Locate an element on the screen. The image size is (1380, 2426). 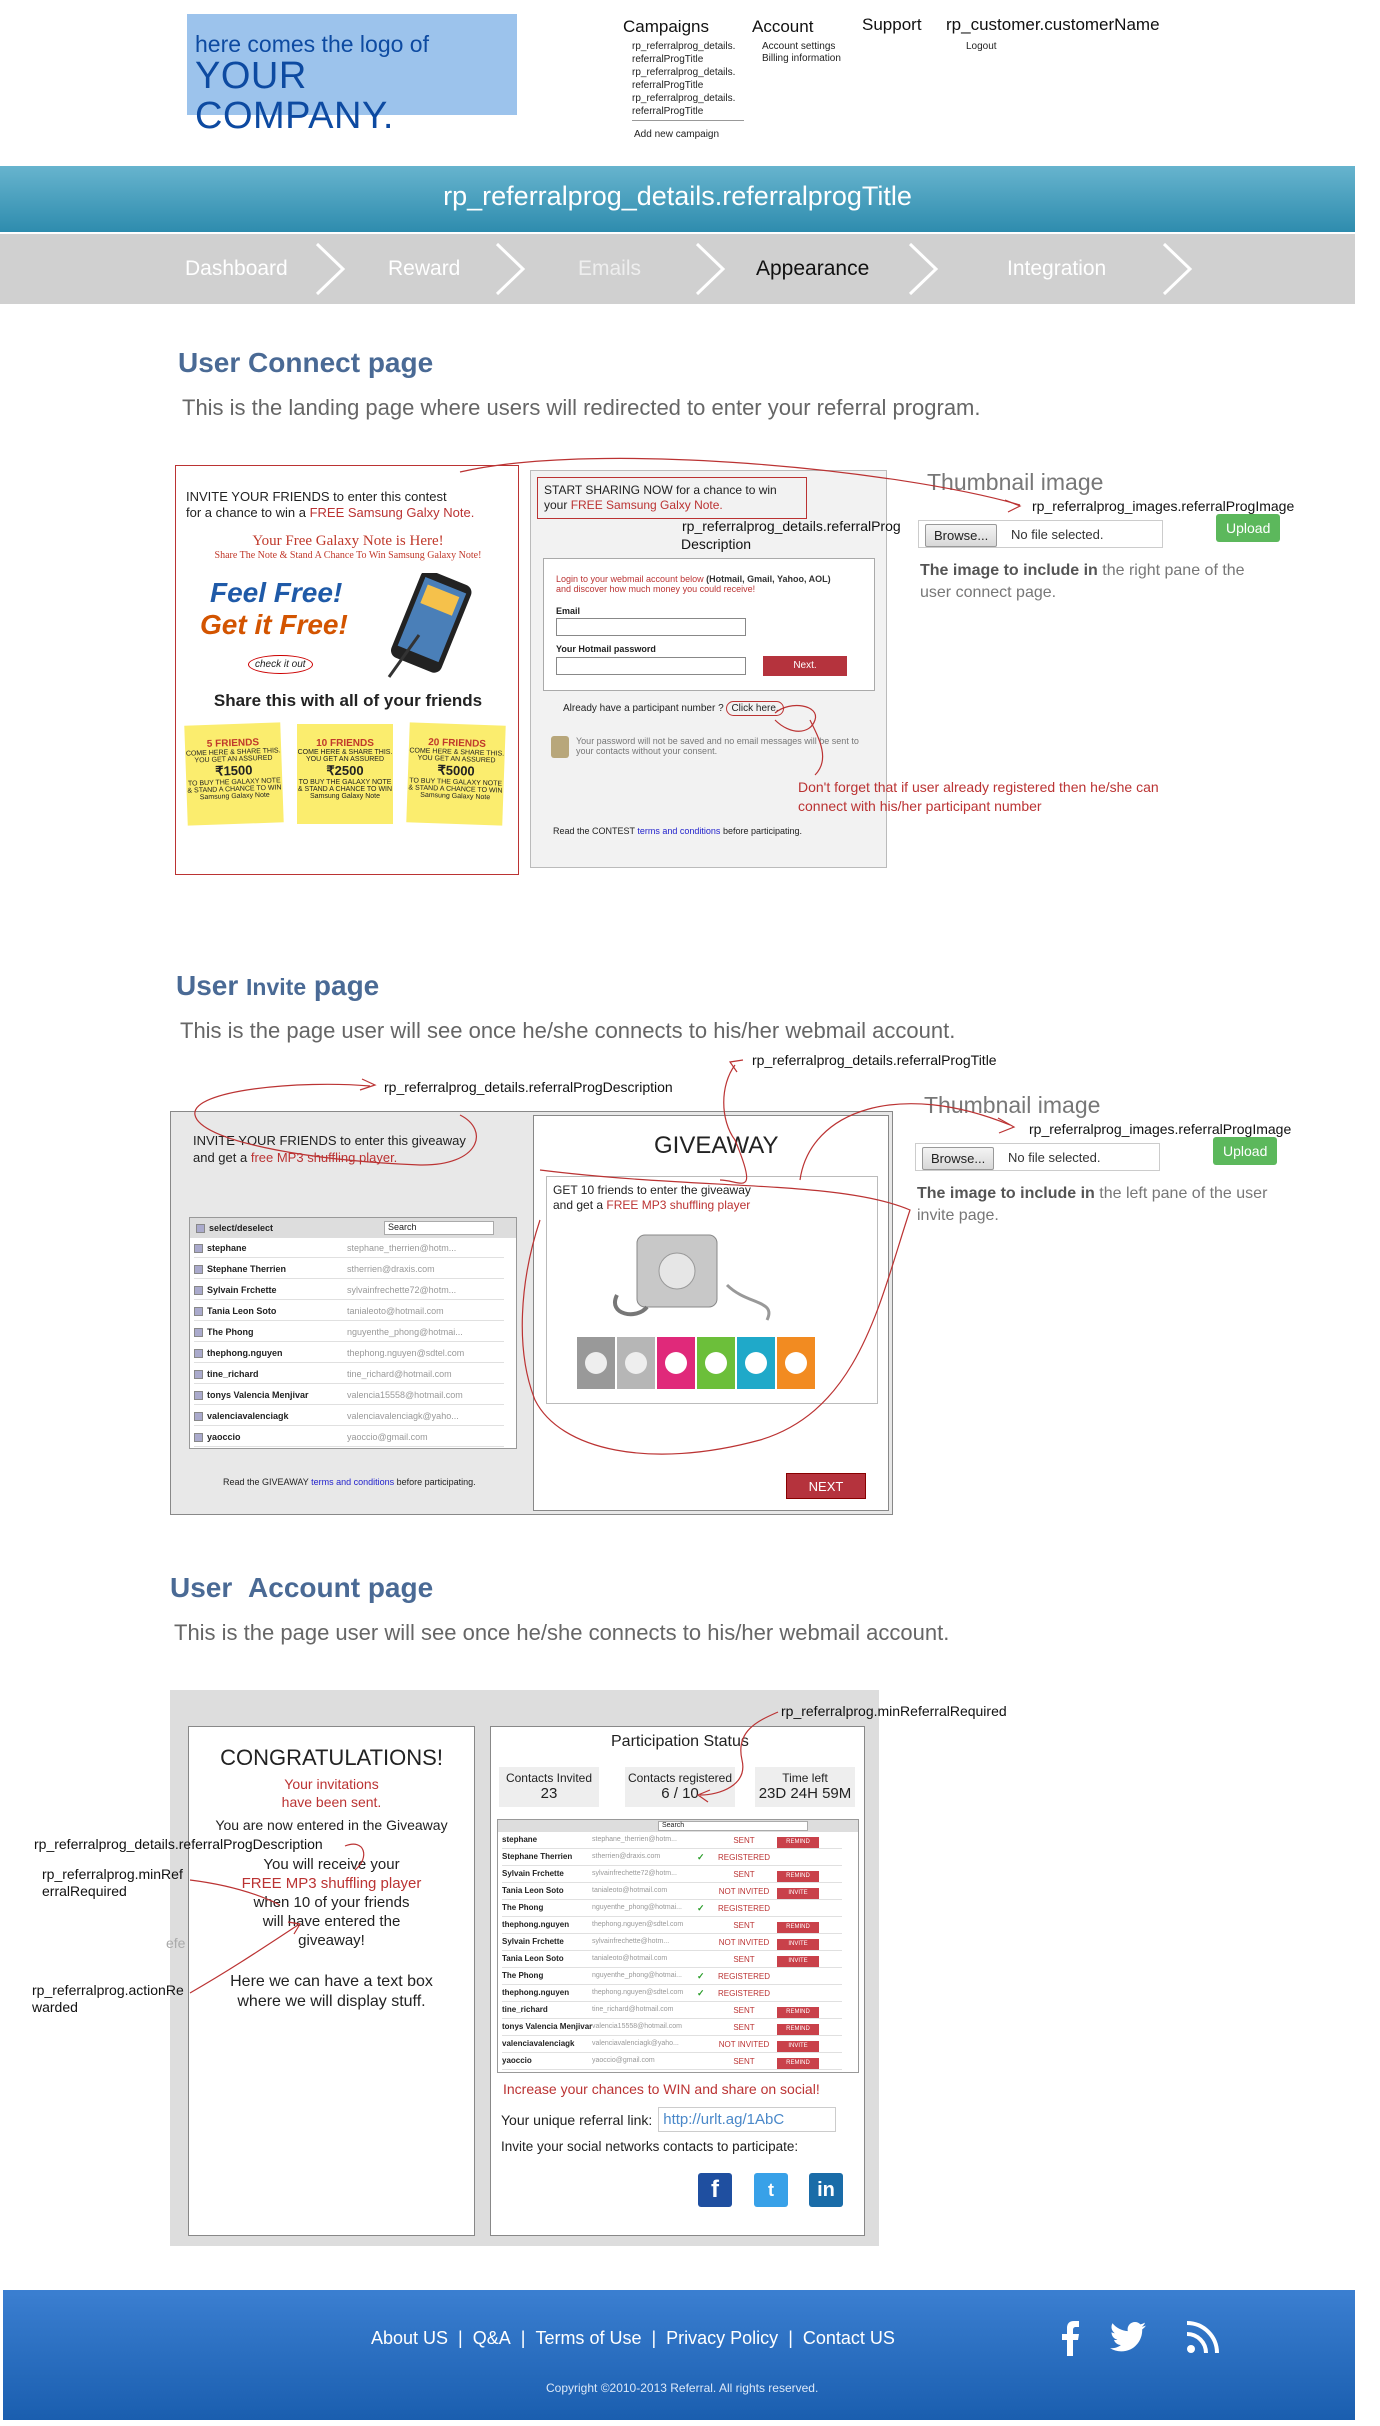
annotation-curves-invite is located at coordinates (605, 1257).